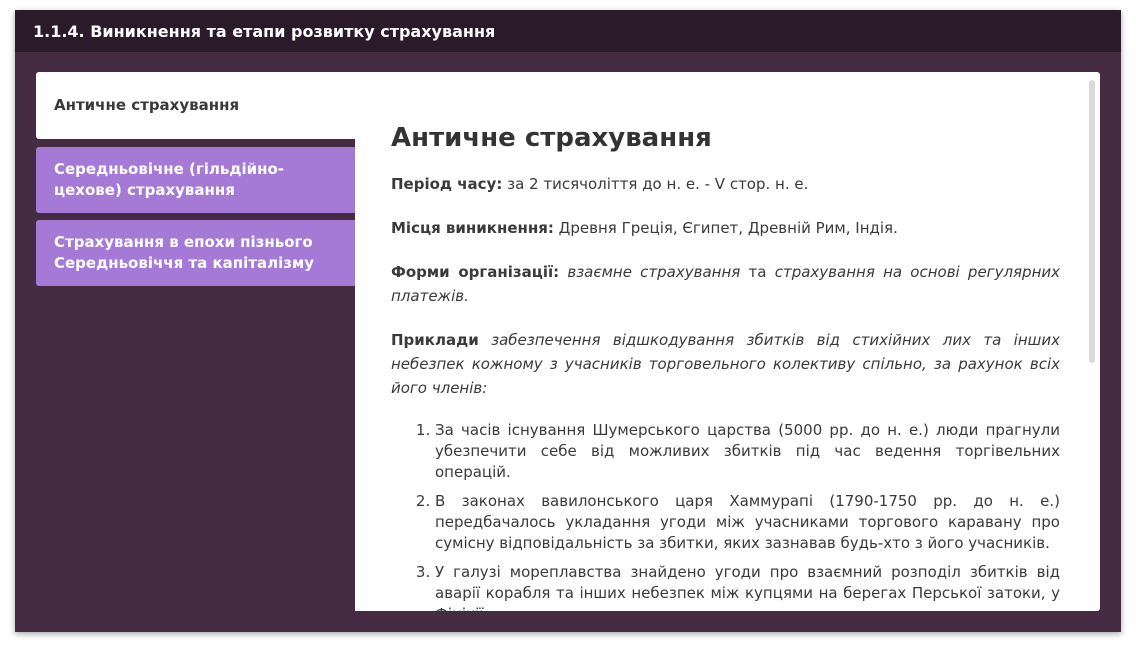 The image size is (1136, 653). I want to click on tab-label: Античне страхування, so click(147, 105).